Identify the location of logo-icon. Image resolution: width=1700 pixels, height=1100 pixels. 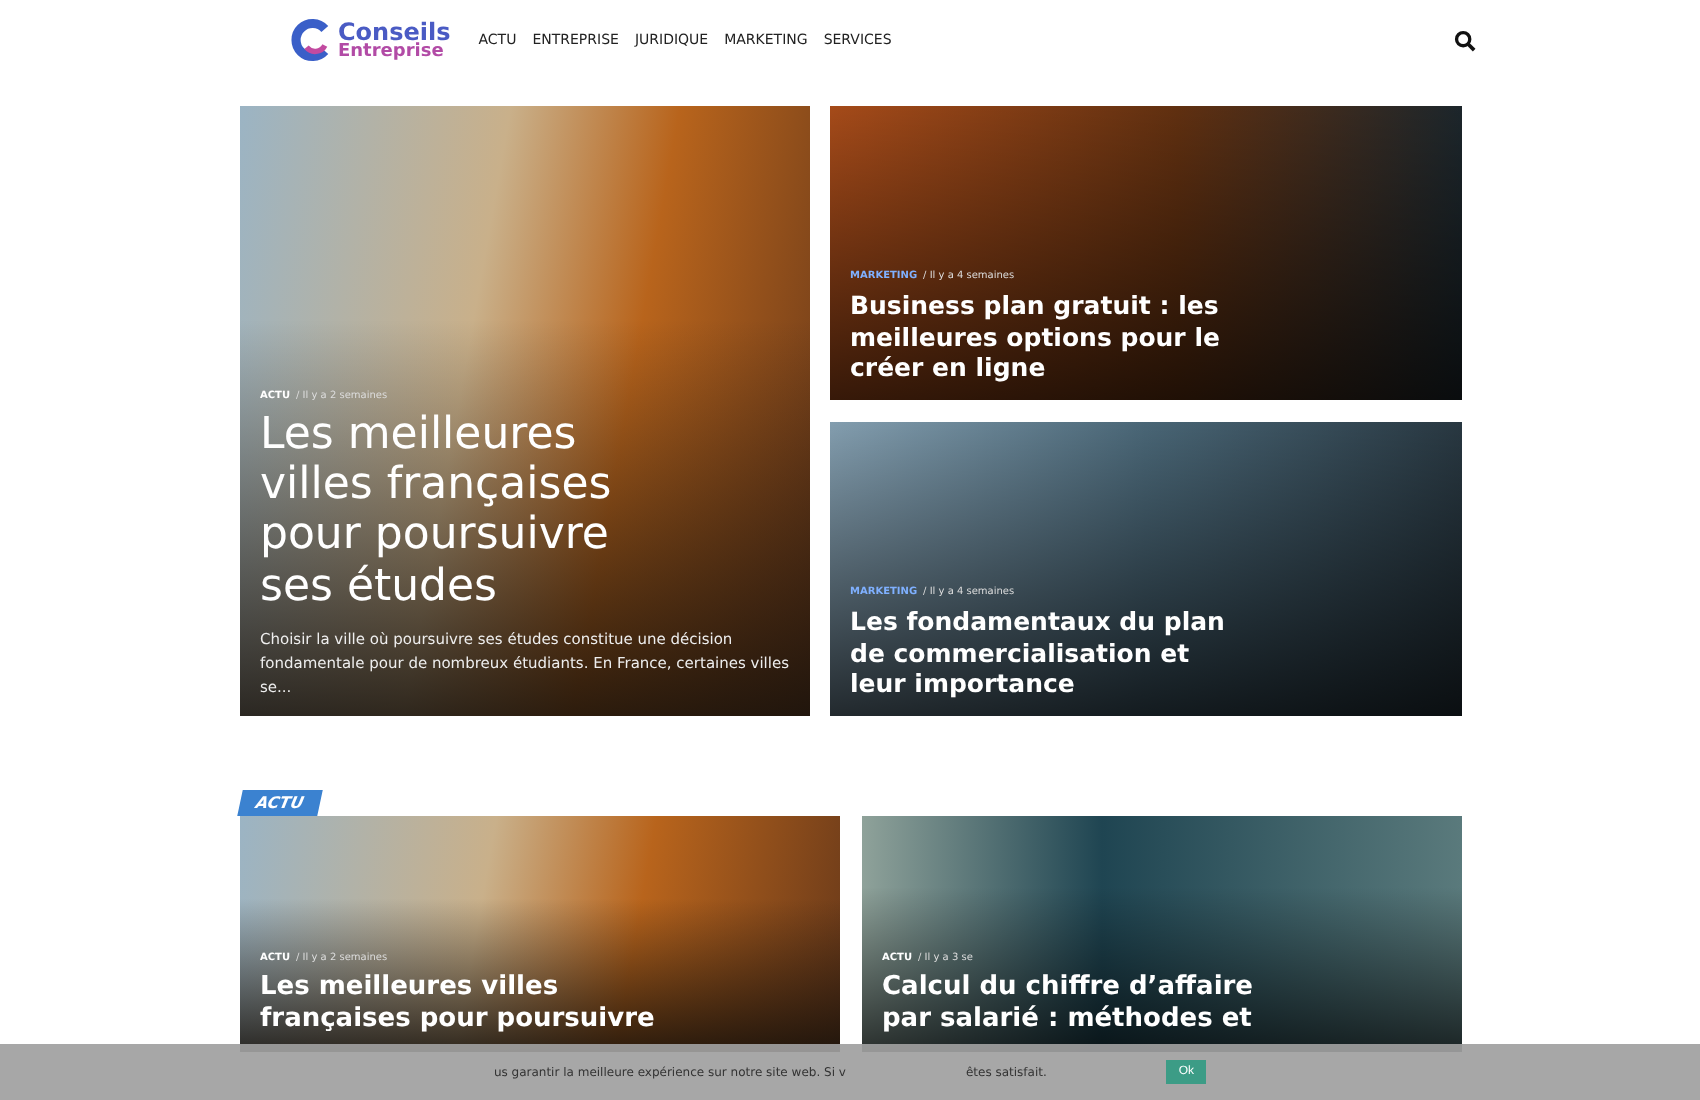
(312, 40).